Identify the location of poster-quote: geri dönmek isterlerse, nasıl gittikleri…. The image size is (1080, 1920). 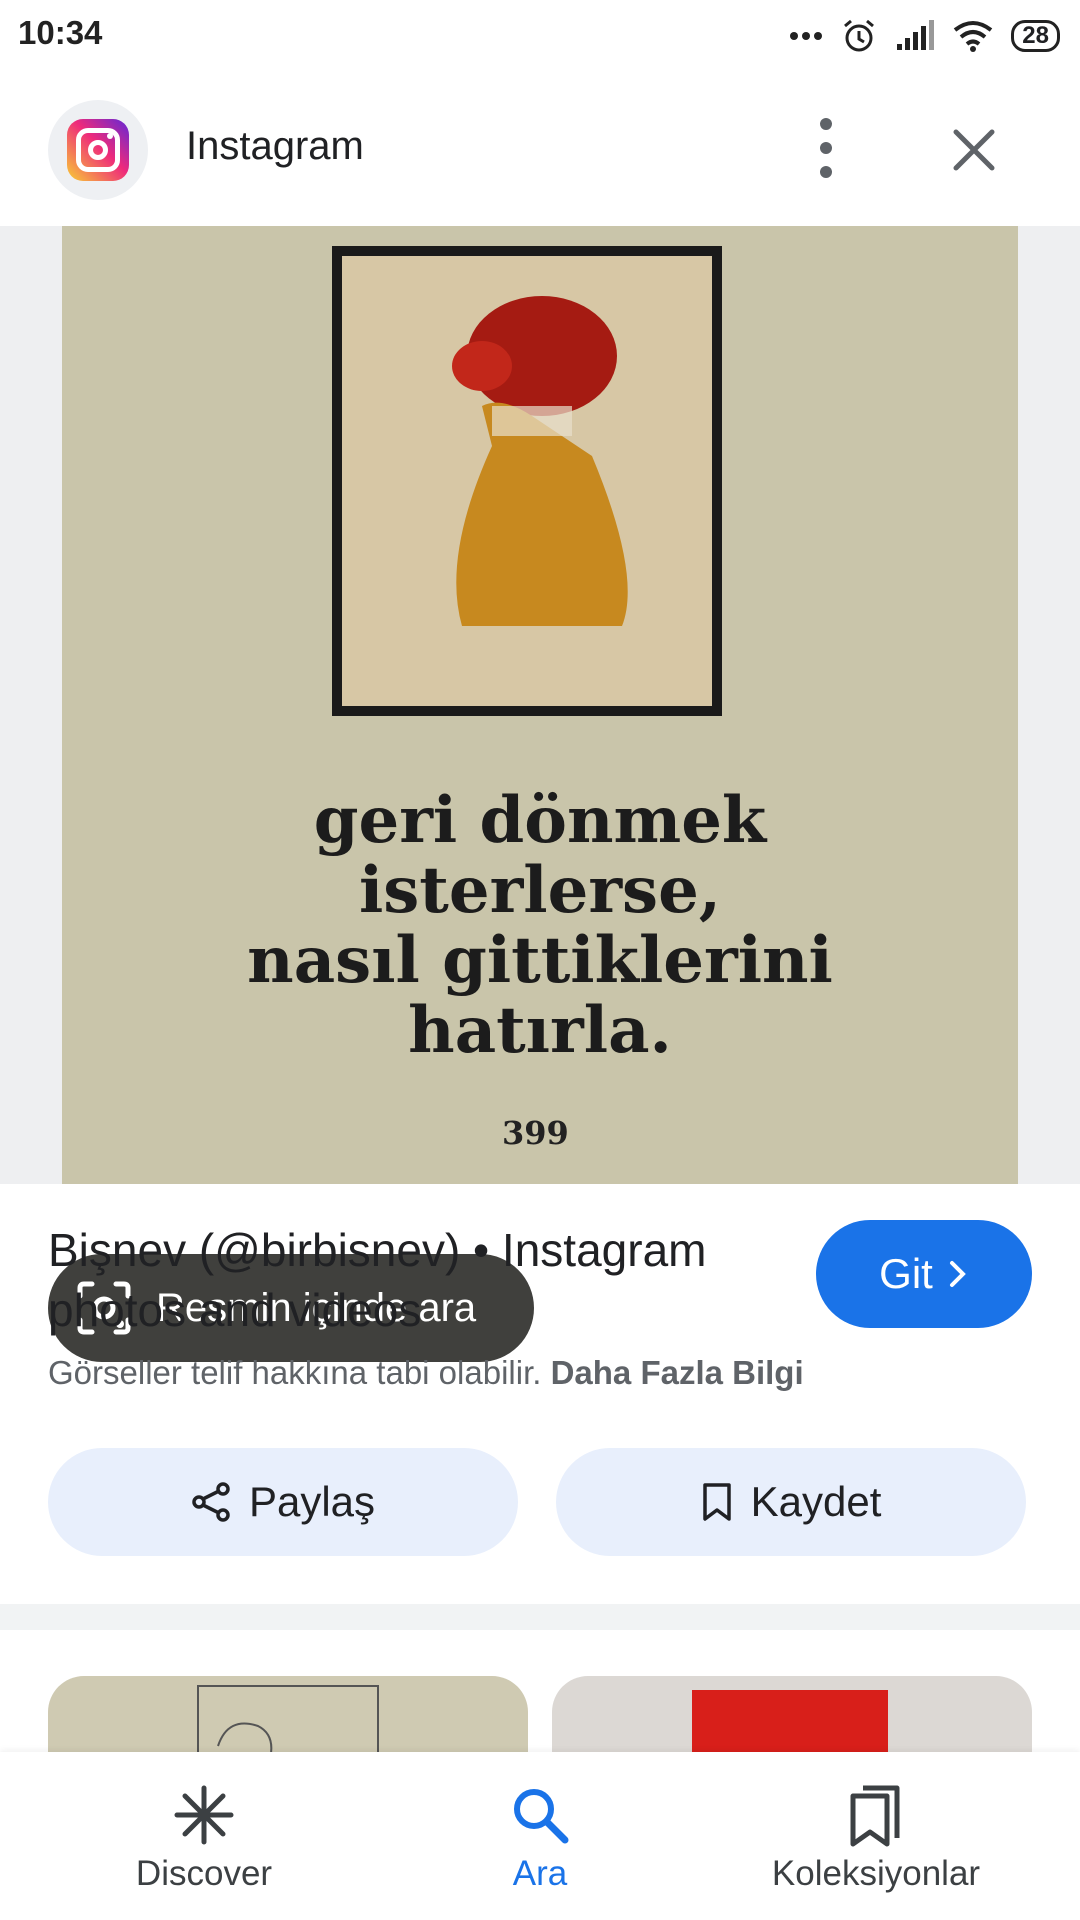
(540, 926).